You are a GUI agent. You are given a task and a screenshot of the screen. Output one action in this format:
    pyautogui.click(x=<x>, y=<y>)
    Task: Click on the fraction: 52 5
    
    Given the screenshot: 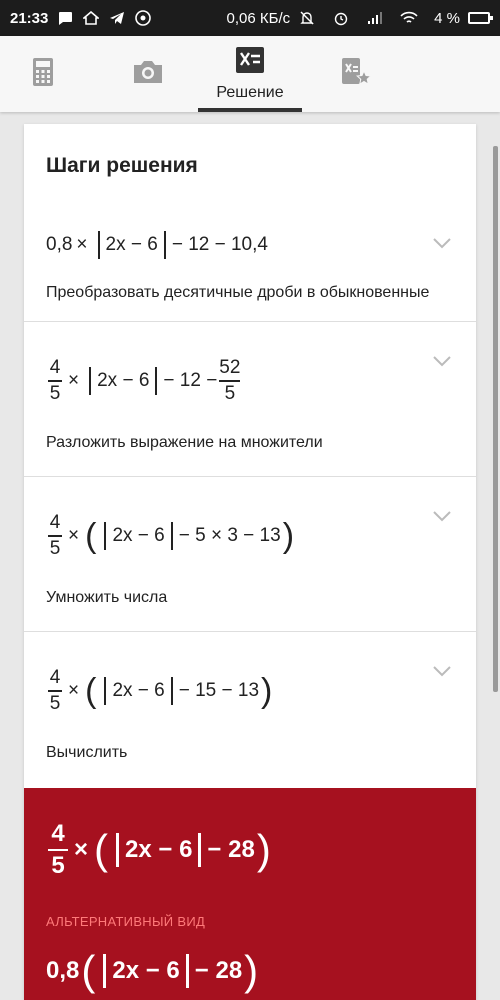 What is the action you would take?
    pyautogui.click(x=230, y=381)
    